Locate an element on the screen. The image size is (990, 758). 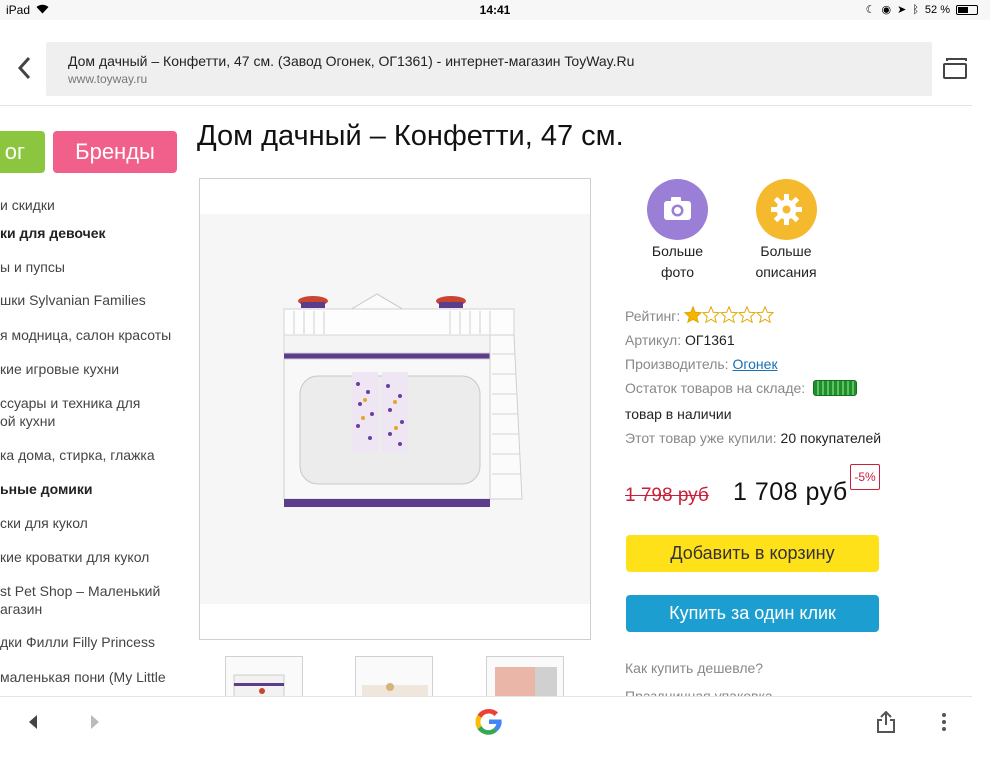
sidebar-item: ссуары и техника для is located at coordinates (70, 403).